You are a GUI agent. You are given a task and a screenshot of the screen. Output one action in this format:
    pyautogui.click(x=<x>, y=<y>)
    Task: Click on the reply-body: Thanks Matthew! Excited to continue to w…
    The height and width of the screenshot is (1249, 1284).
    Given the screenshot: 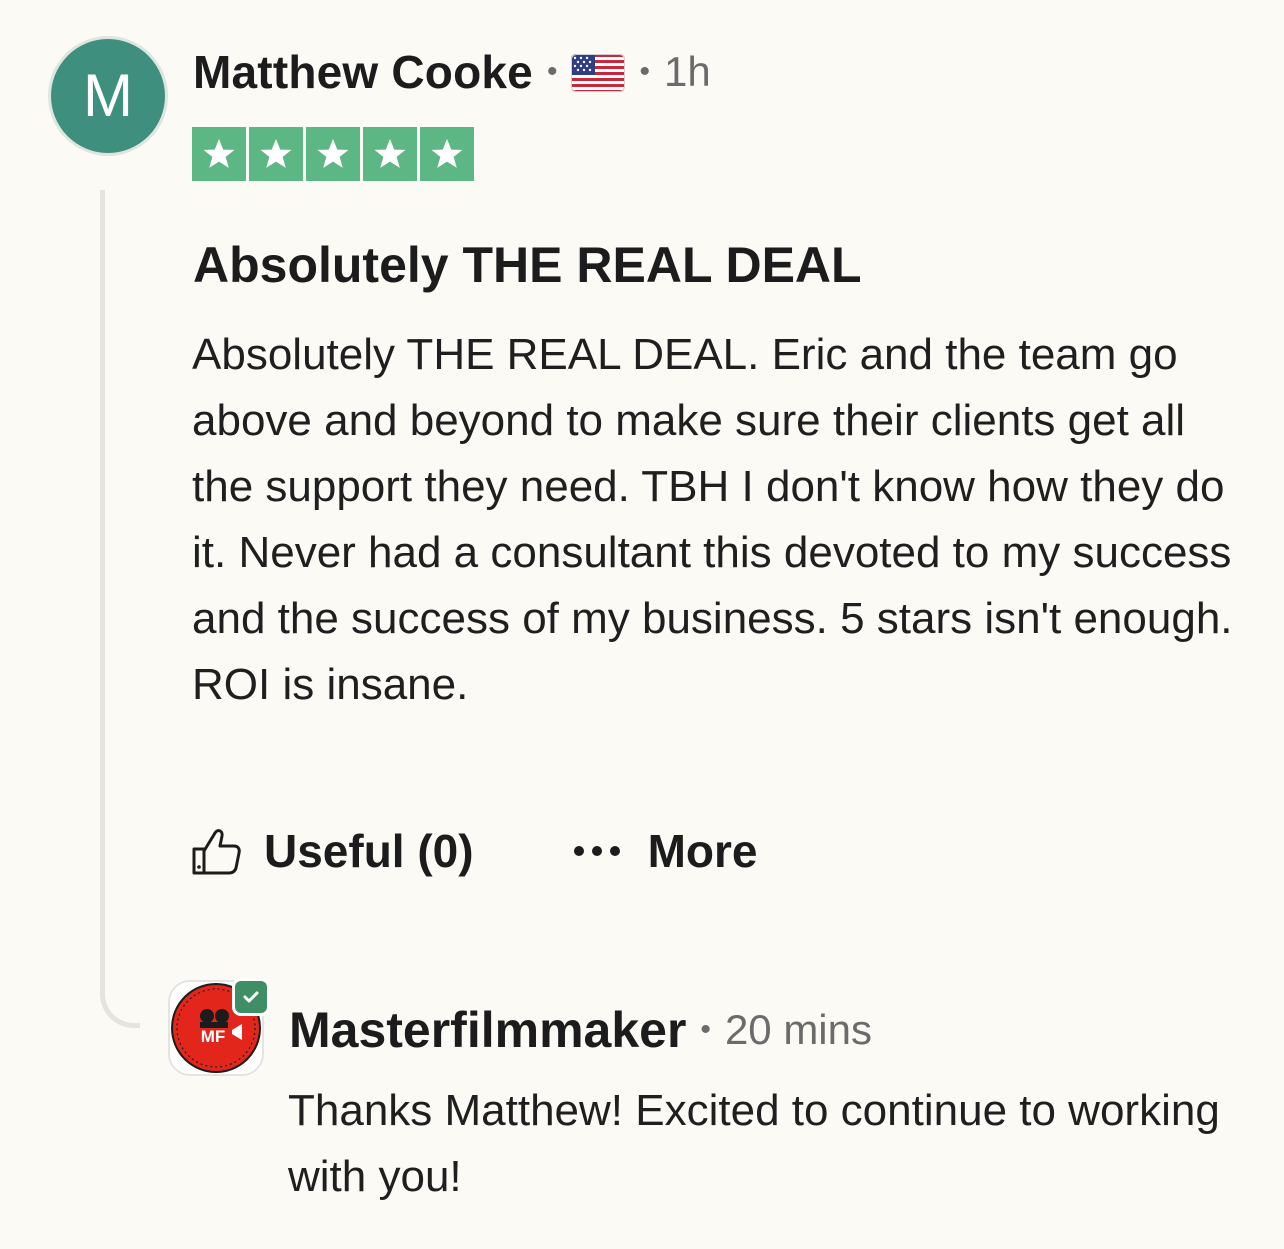 What is the action you would take?
    pyautogui.click(x=754, y=1143)
    